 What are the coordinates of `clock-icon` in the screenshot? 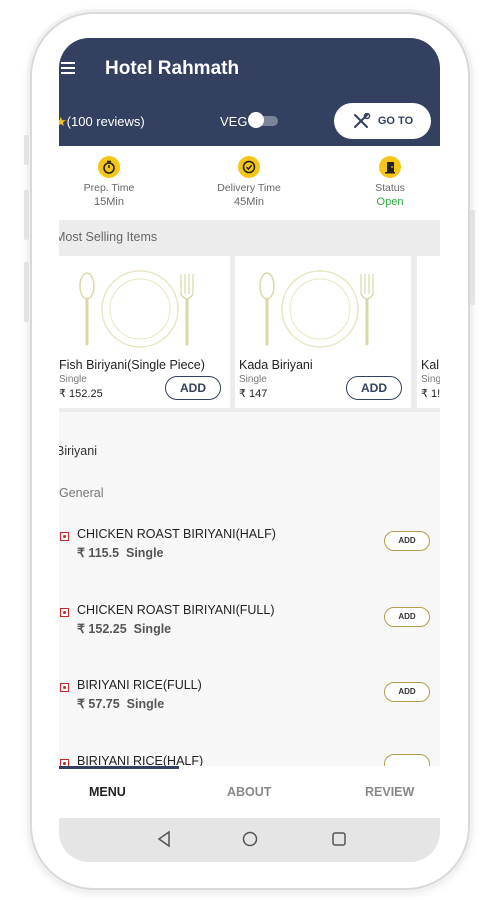 It's located at (249, 167).